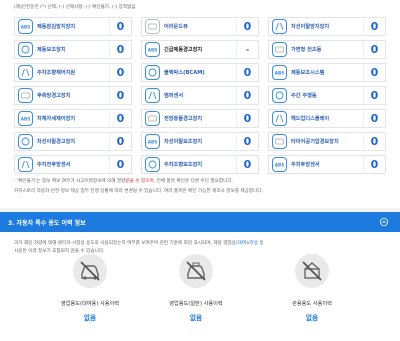  Describe the element at coordinates (327, 26) in the screenshot. I see `option-cell: 차선이탈방지장치 0` at that location.